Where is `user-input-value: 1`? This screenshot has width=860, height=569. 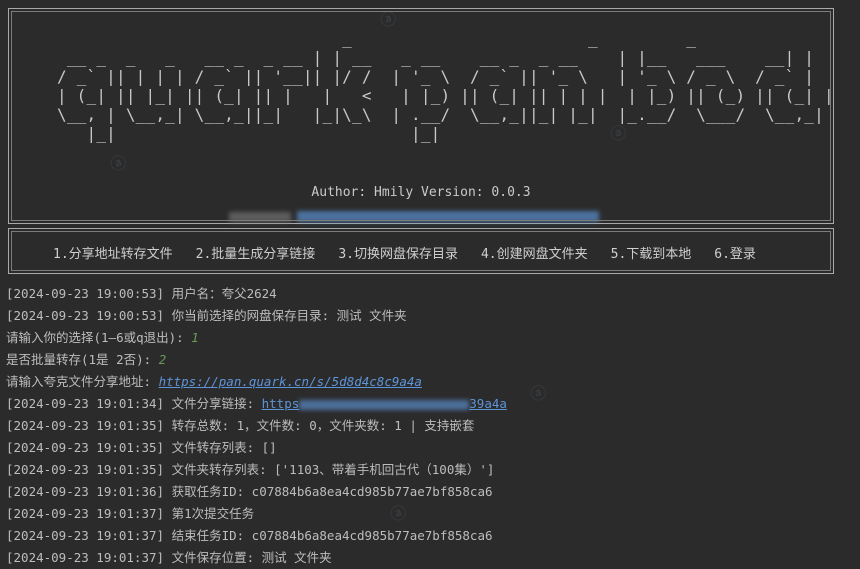 user-input-value: 1 is located at coordinates (195, 337).